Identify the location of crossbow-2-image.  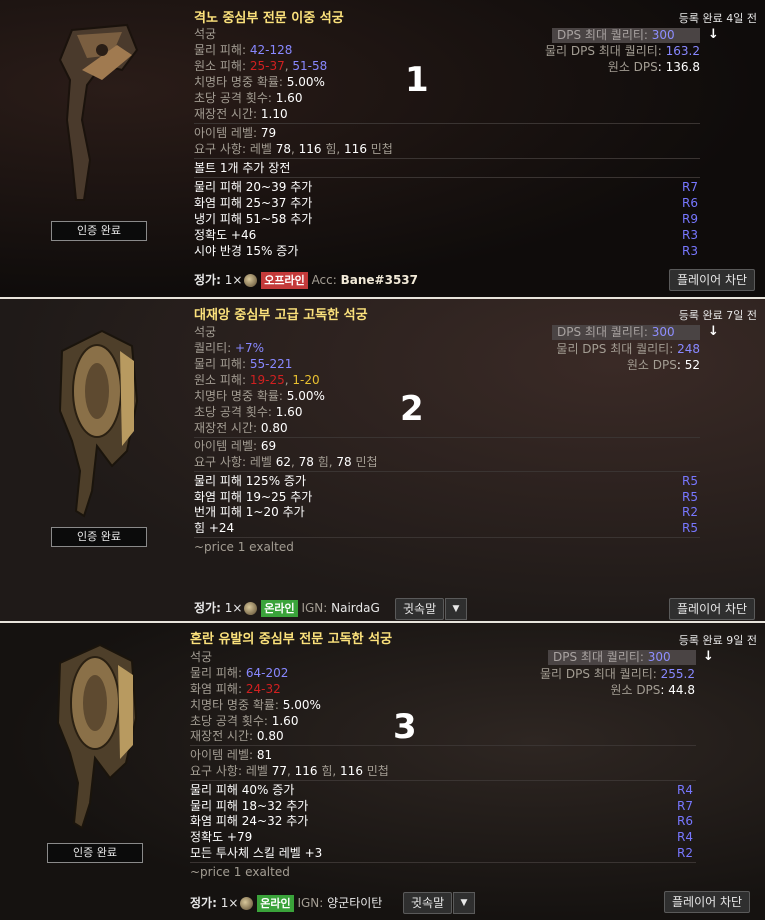
(98, 423).